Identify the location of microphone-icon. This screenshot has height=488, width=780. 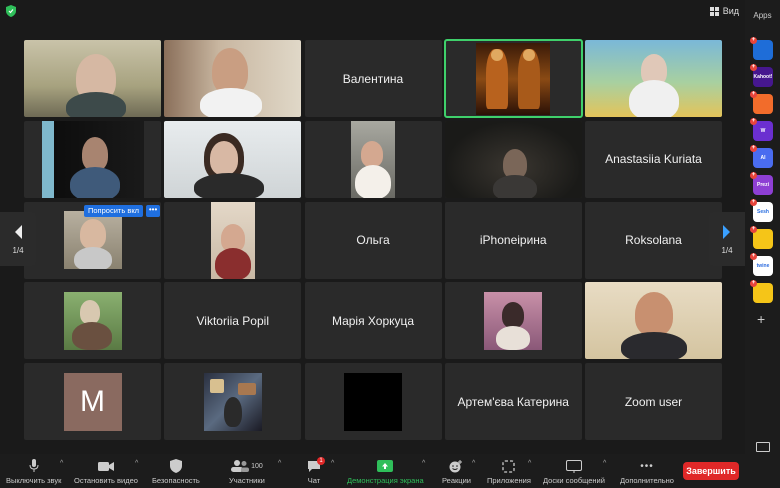
(34, 465).